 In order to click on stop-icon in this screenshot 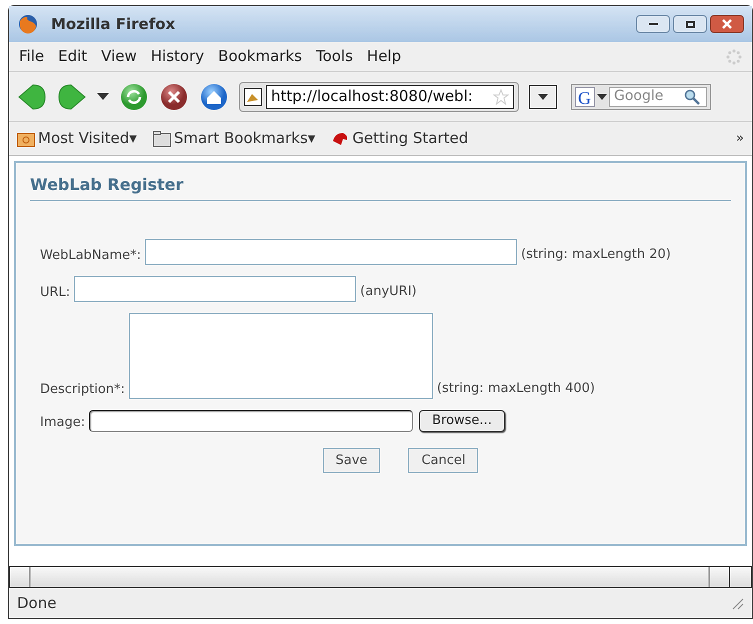, I will do `click(174, 97)`.